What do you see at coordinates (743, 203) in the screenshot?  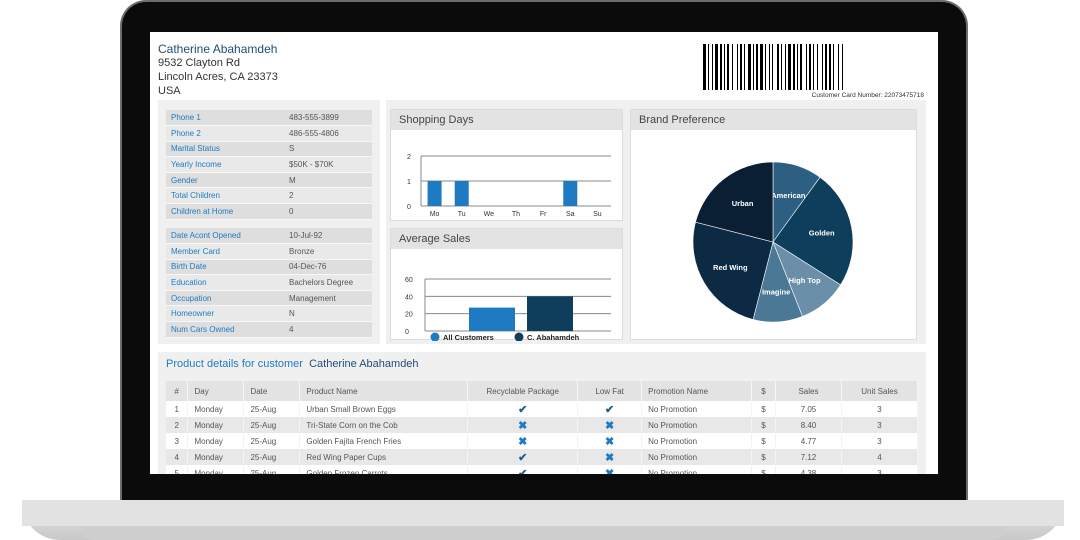 I see `slice-label: Urban` at bounding box center [743, 203].